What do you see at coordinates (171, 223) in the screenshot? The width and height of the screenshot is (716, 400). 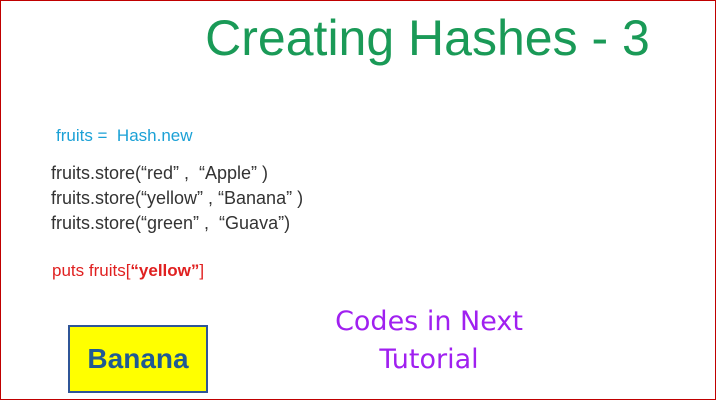 I see `code-line-green: fruits.store(“green” , “Guava”)` at bounding box center [171, 223].